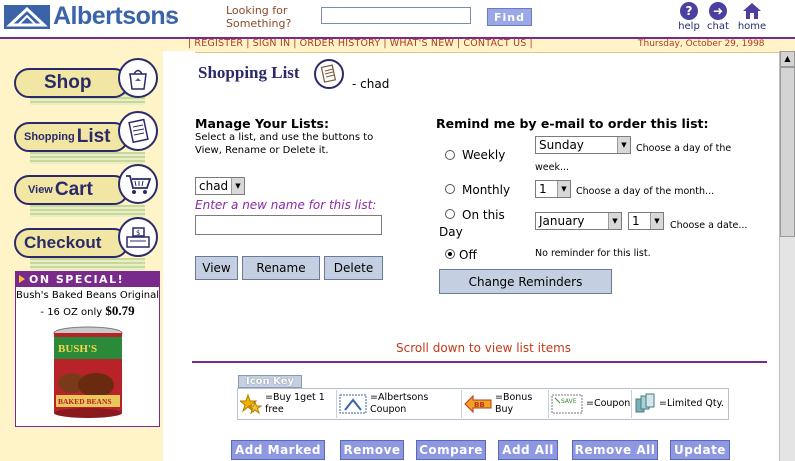 Image resolution: width=795 pixels, height=461 pixels. Describe the element at coordinates (27, 17) in the screenshot. I see `albertsons-logo-icon` at that location.